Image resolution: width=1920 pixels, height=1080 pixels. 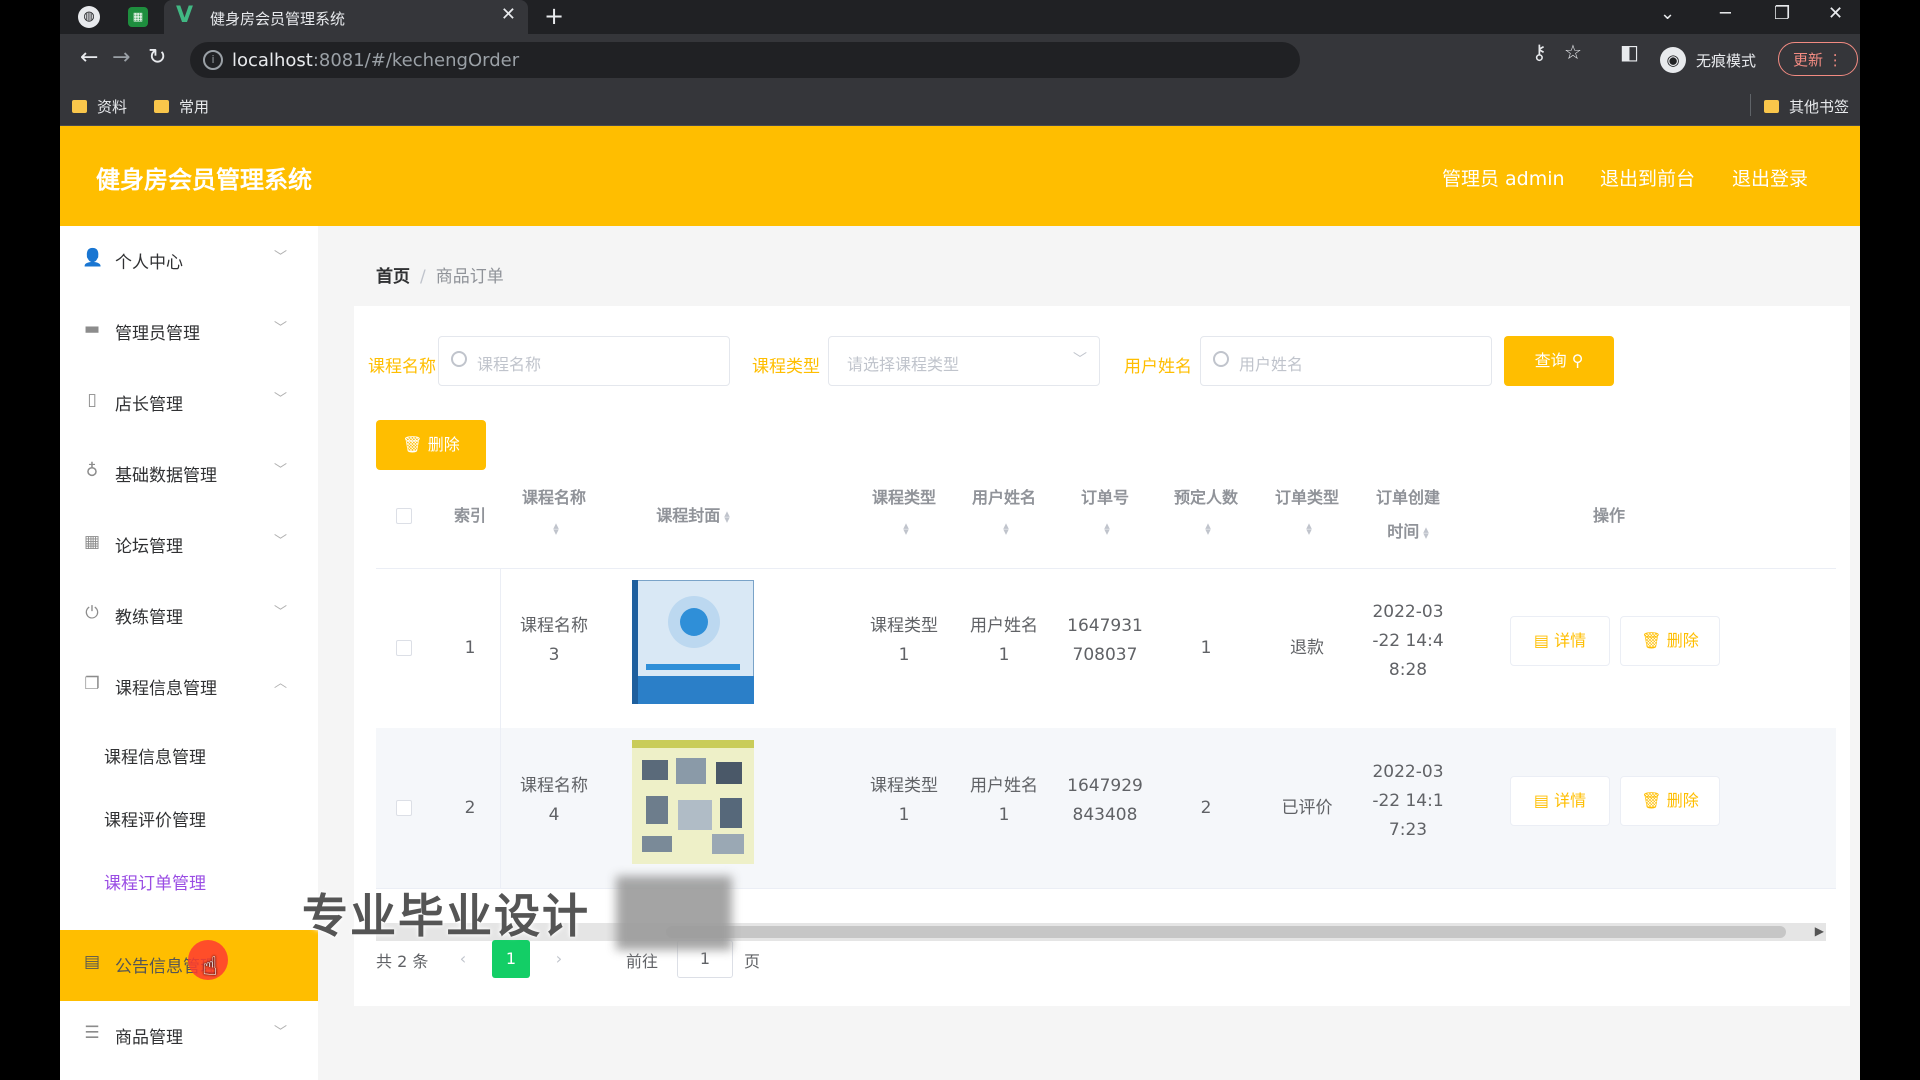 What do you see at coordinates (189, 965) in the screenshot?
I see `sidebar-item-notice: ▤ 公告信息管理 ☝` at bounding box center [189, 965].